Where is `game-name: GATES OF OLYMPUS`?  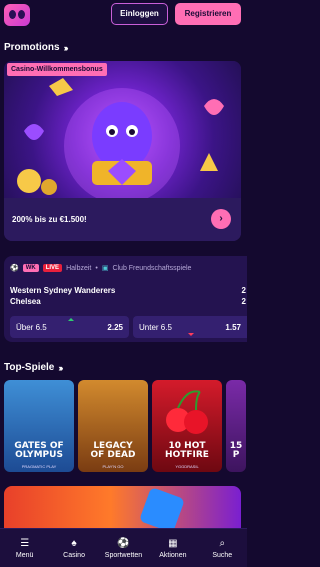
game-name: GATES OF OLYMPUS is located at coordinates (39, 450).